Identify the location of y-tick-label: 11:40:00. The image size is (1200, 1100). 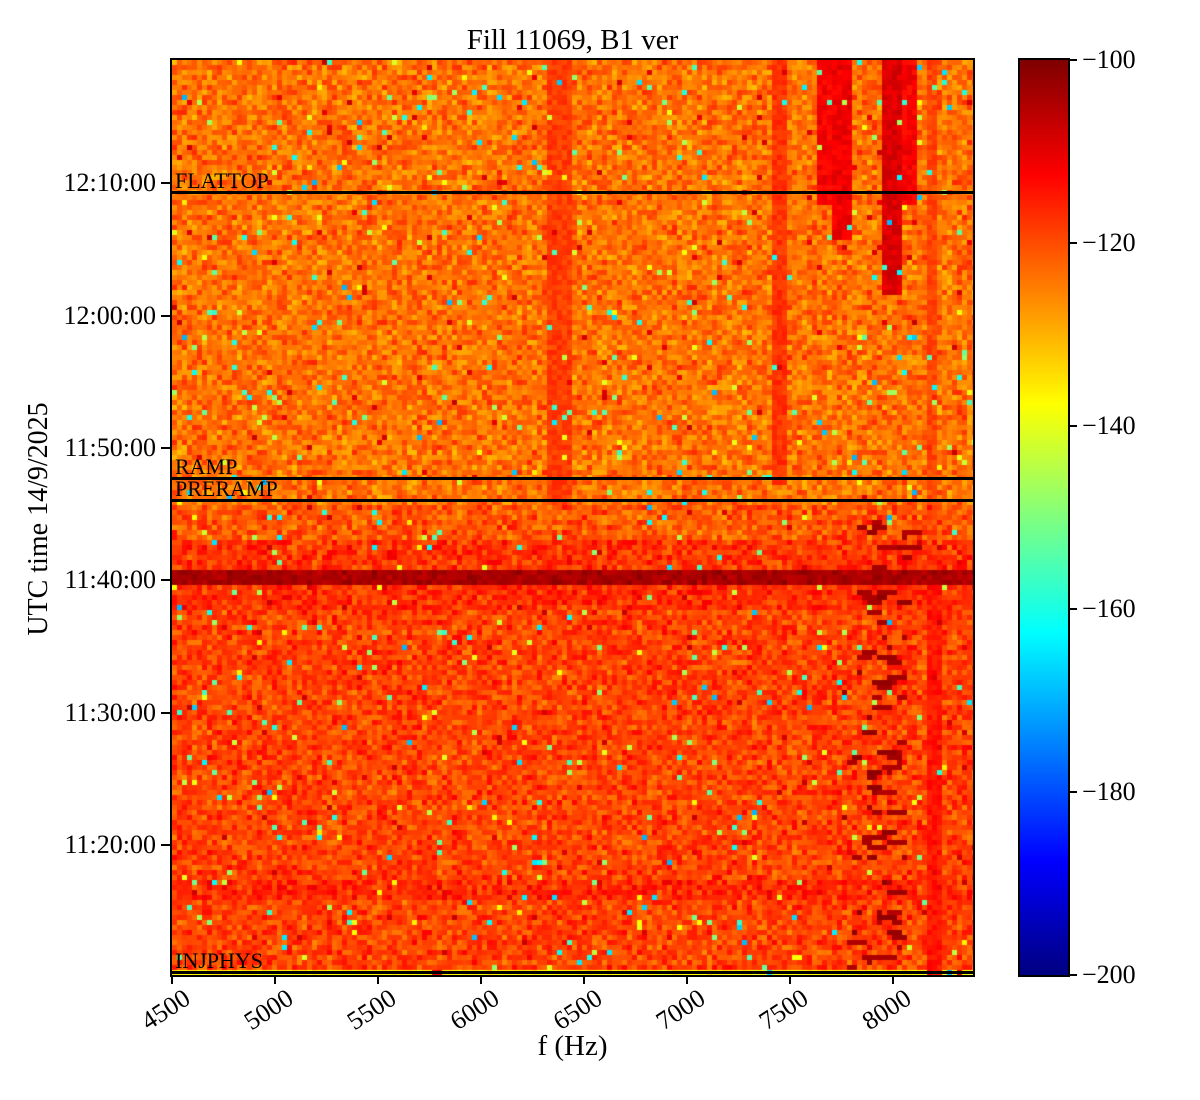
(110, 580).